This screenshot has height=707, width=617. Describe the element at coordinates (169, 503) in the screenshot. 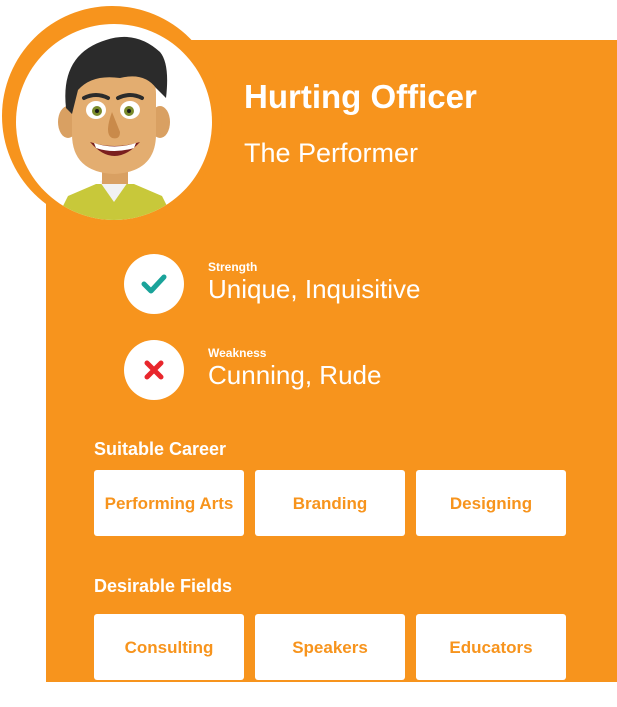

I see `career-chip-performing-arts: Performing Arts` at that location.